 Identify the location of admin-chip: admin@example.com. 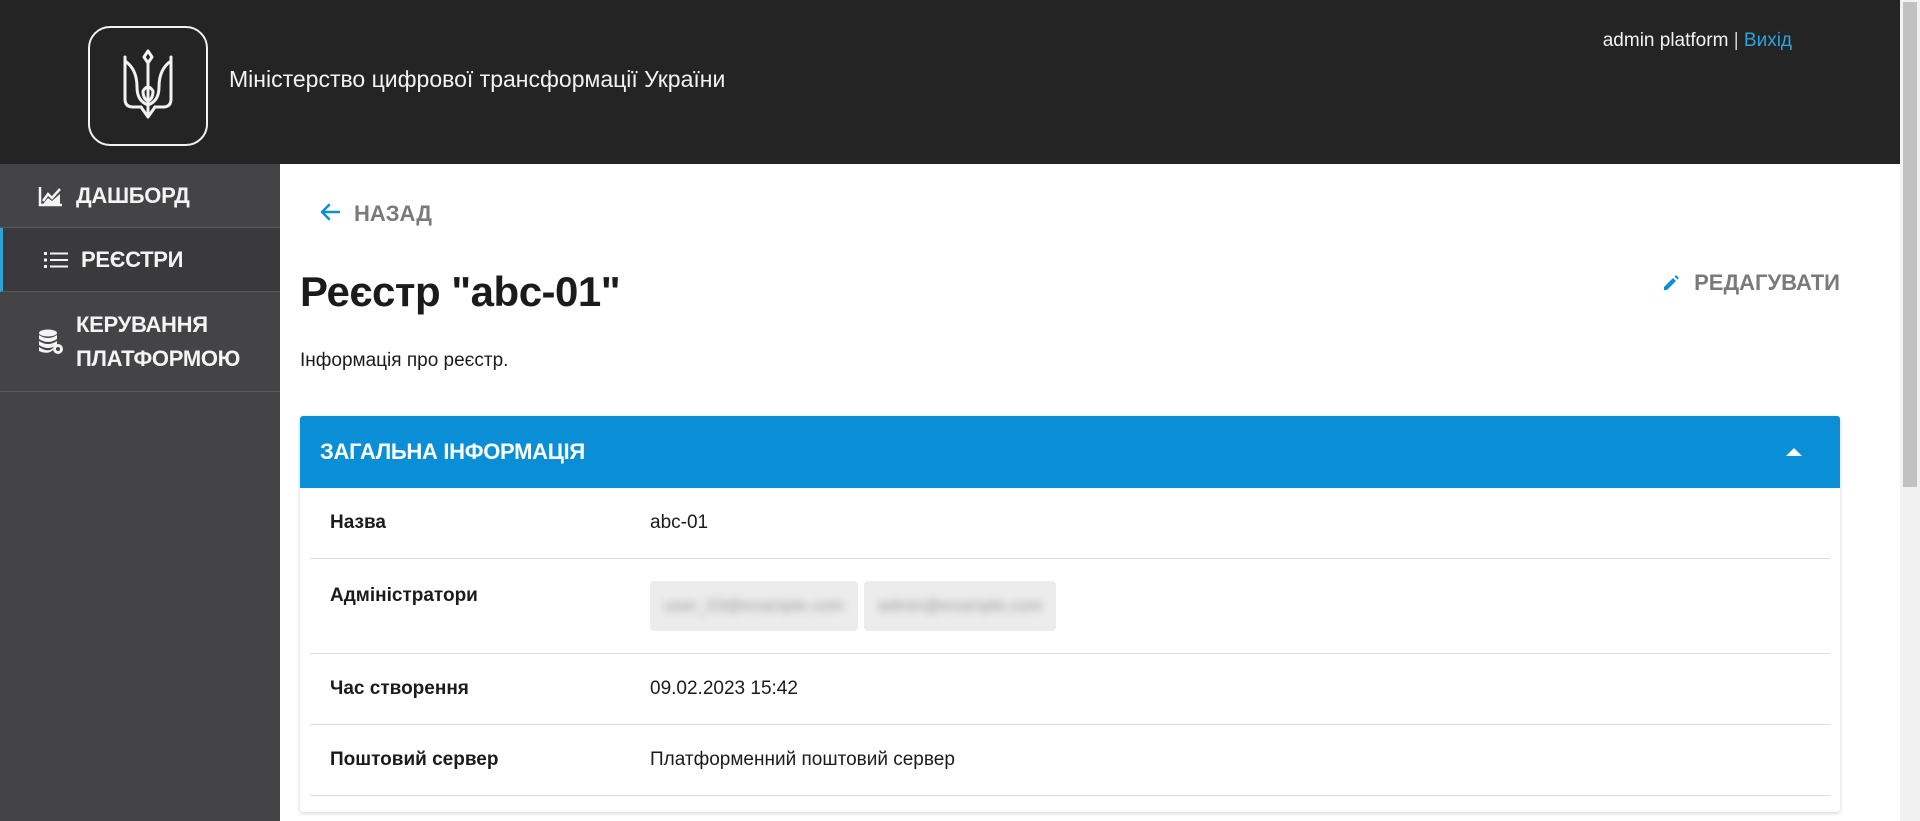
(960, 606).